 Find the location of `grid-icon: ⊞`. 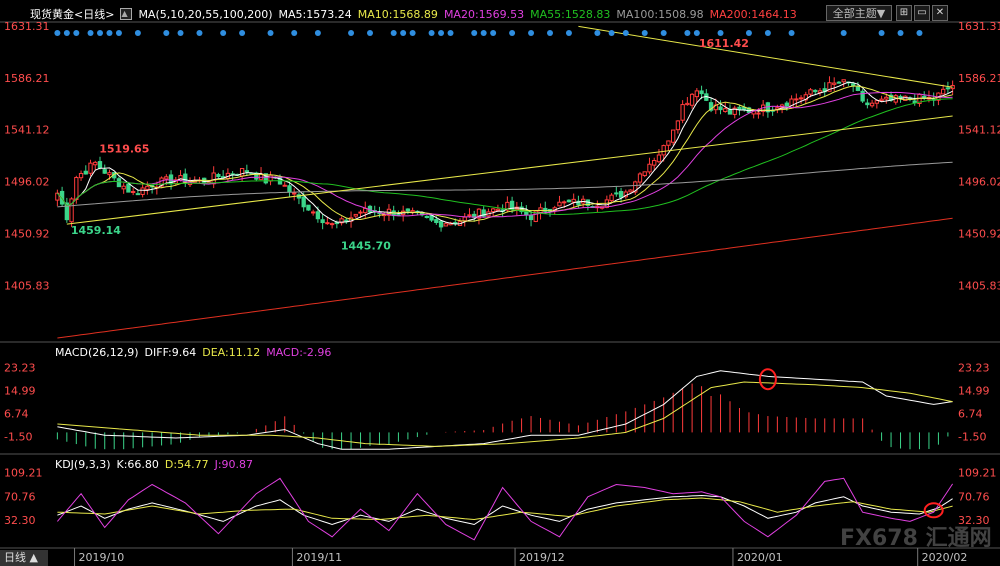

grid-icon: ⊞ is located at coordinates (904, 13).